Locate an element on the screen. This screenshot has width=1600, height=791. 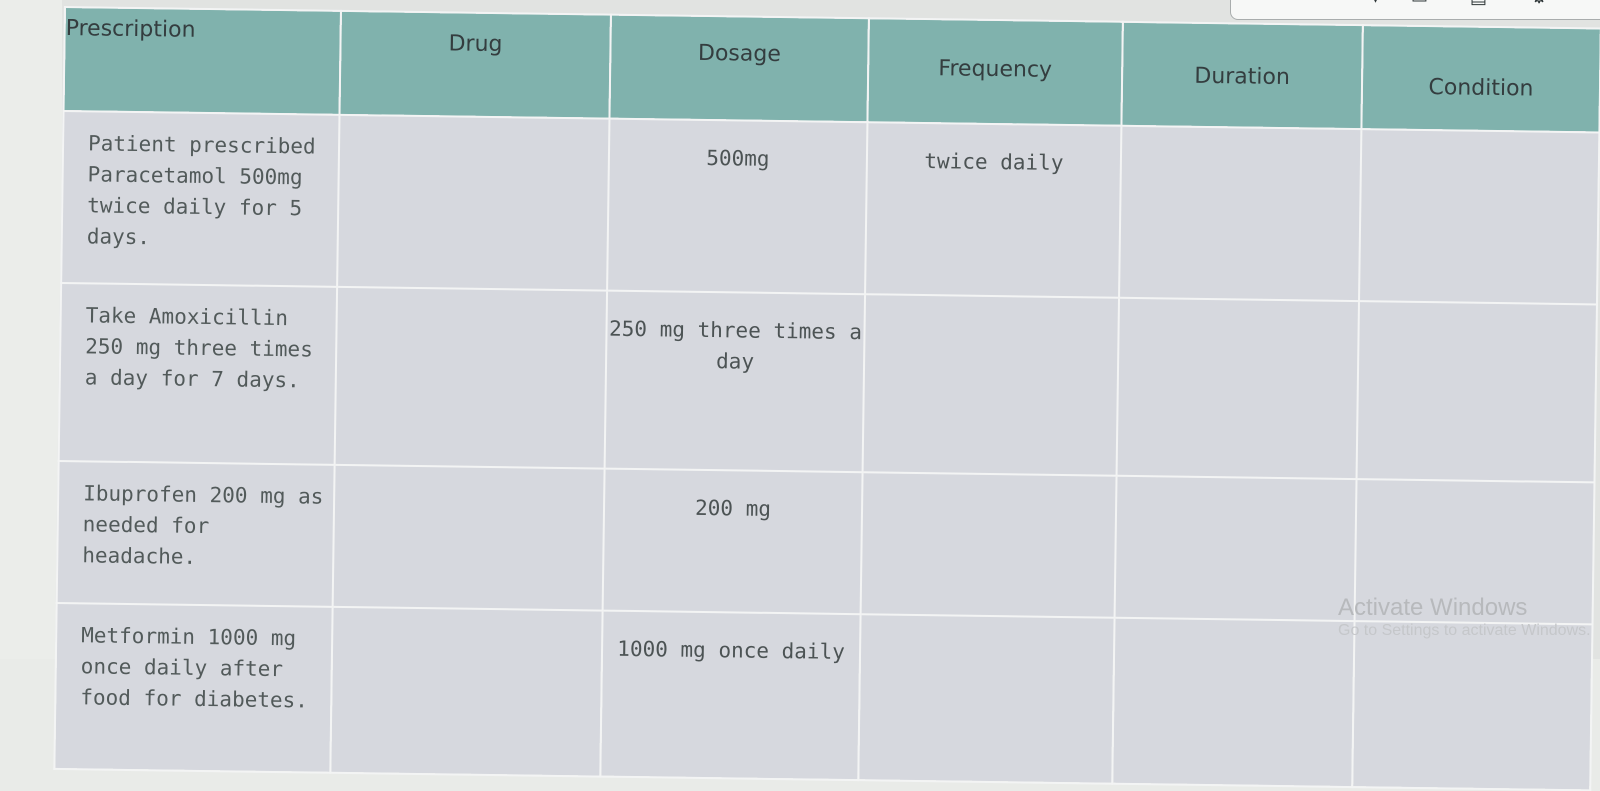
page-icon: ▭ is located at coordinates (1419, 3).